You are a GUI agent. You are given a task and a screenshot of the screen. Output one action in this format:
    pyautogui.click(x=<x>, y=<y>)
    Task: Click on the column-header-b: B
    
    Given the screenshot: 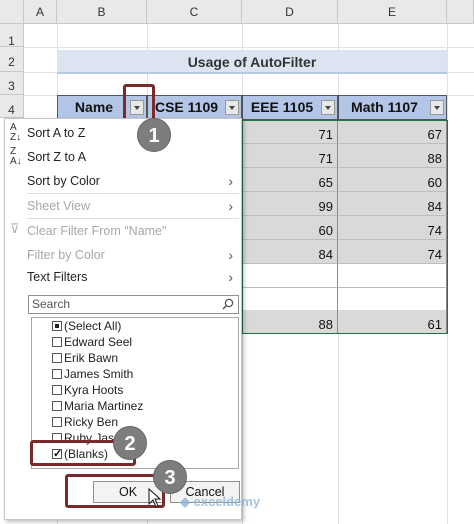 What is the action you would take?
    pyautogui.click(x=102, y=12)
    